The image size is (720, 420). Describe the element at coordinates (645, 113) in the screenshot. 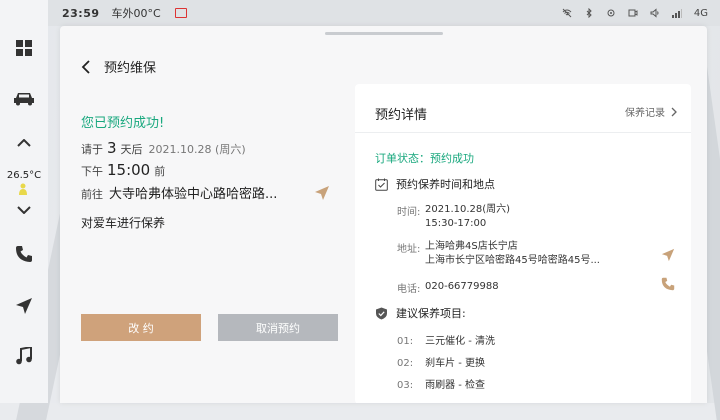

I see `record-link-label: 保养记录` at that location.